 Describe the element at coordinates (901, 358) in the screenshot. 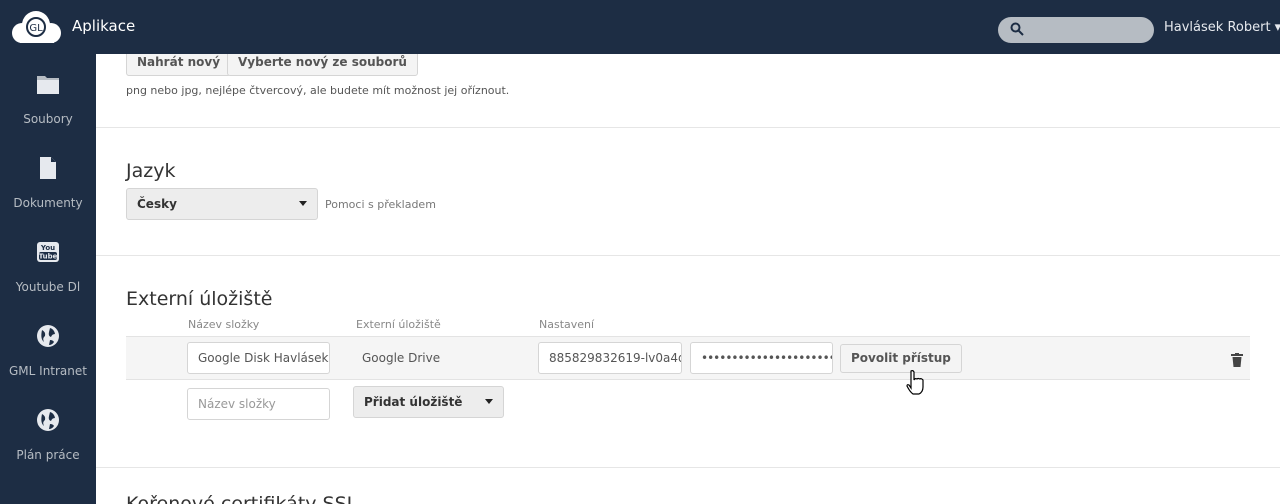

I see `grant-access-button: Povolit přístup` at that location.